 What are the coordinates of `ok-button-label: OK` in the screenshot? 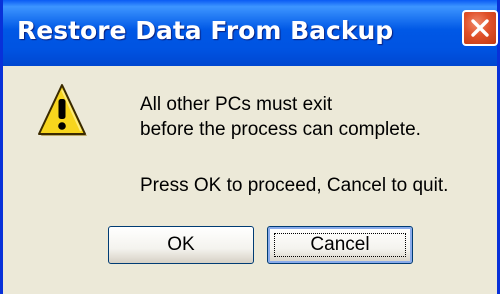 It's located at (181, 244).